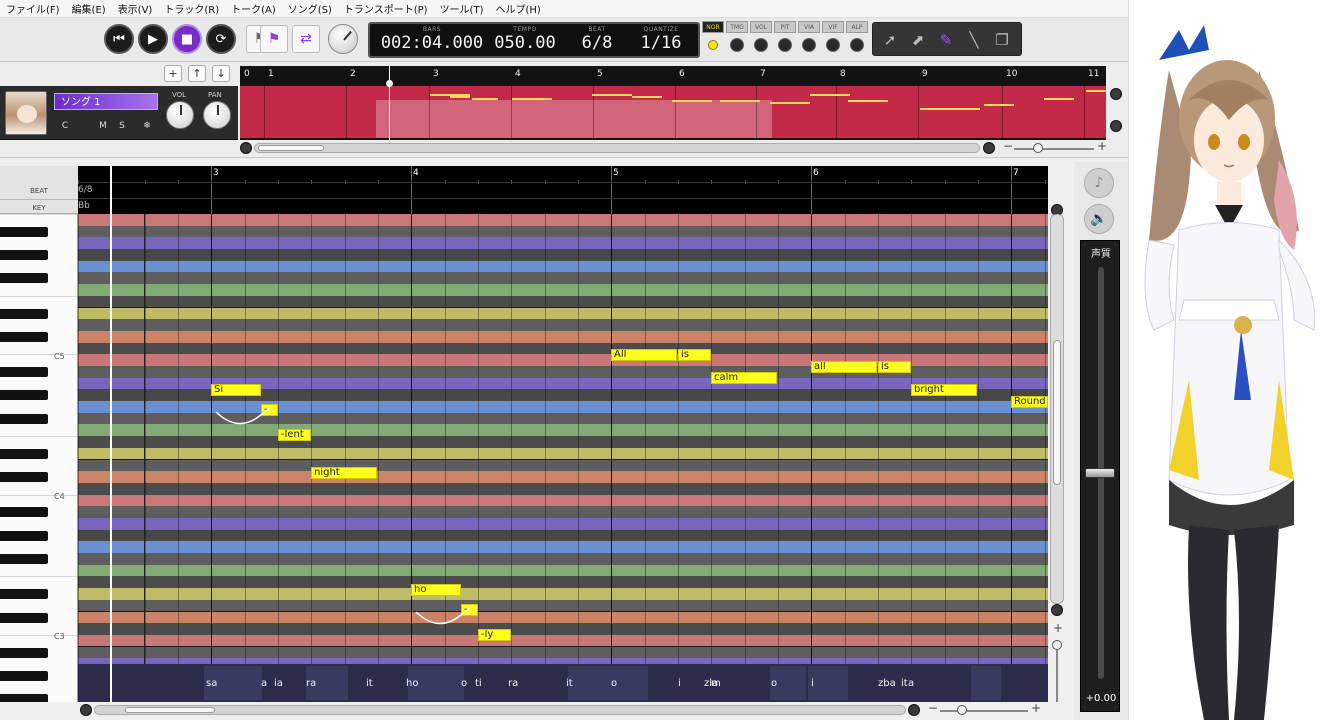 The image size is (1320, 720). I want to click on mode-pit: PIT, so click(785, 40).